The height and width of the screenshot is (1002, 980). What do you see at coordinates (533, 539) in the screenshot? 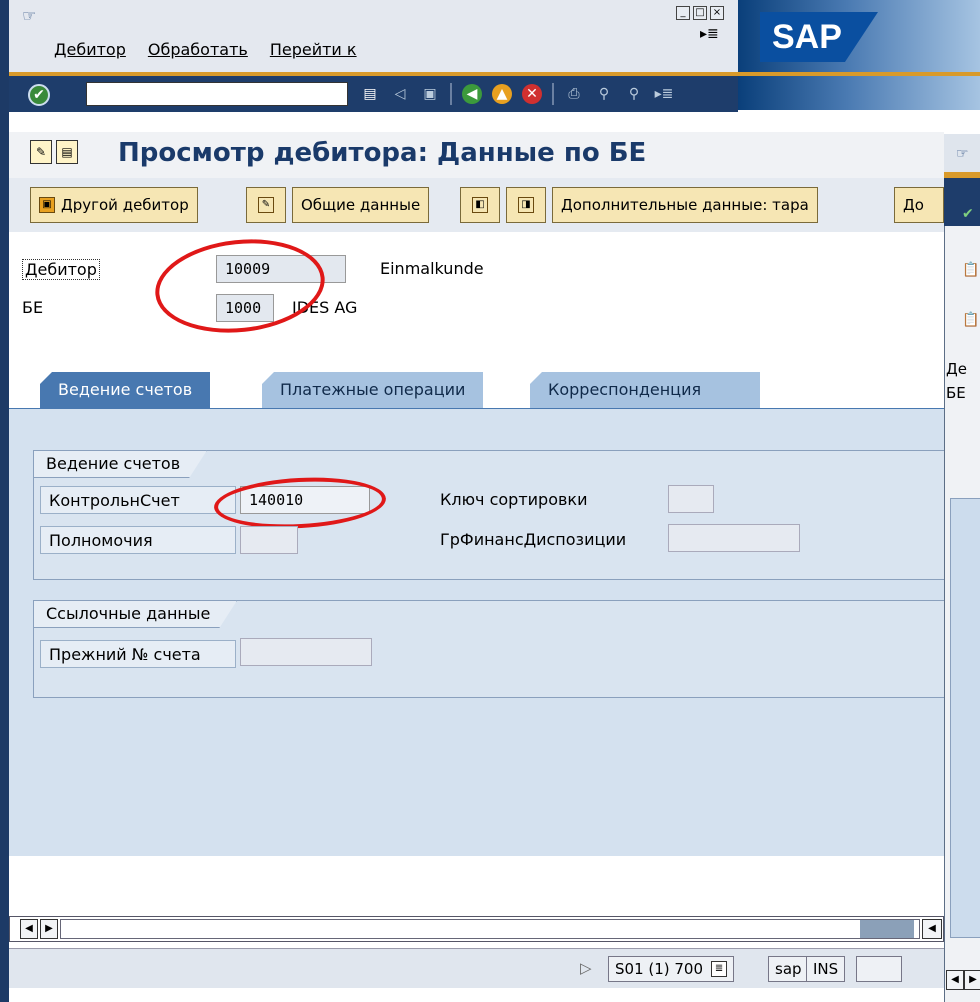
I see `planning-group-label: ГрФинансДиспозиции` at bounding box center [533, 539].